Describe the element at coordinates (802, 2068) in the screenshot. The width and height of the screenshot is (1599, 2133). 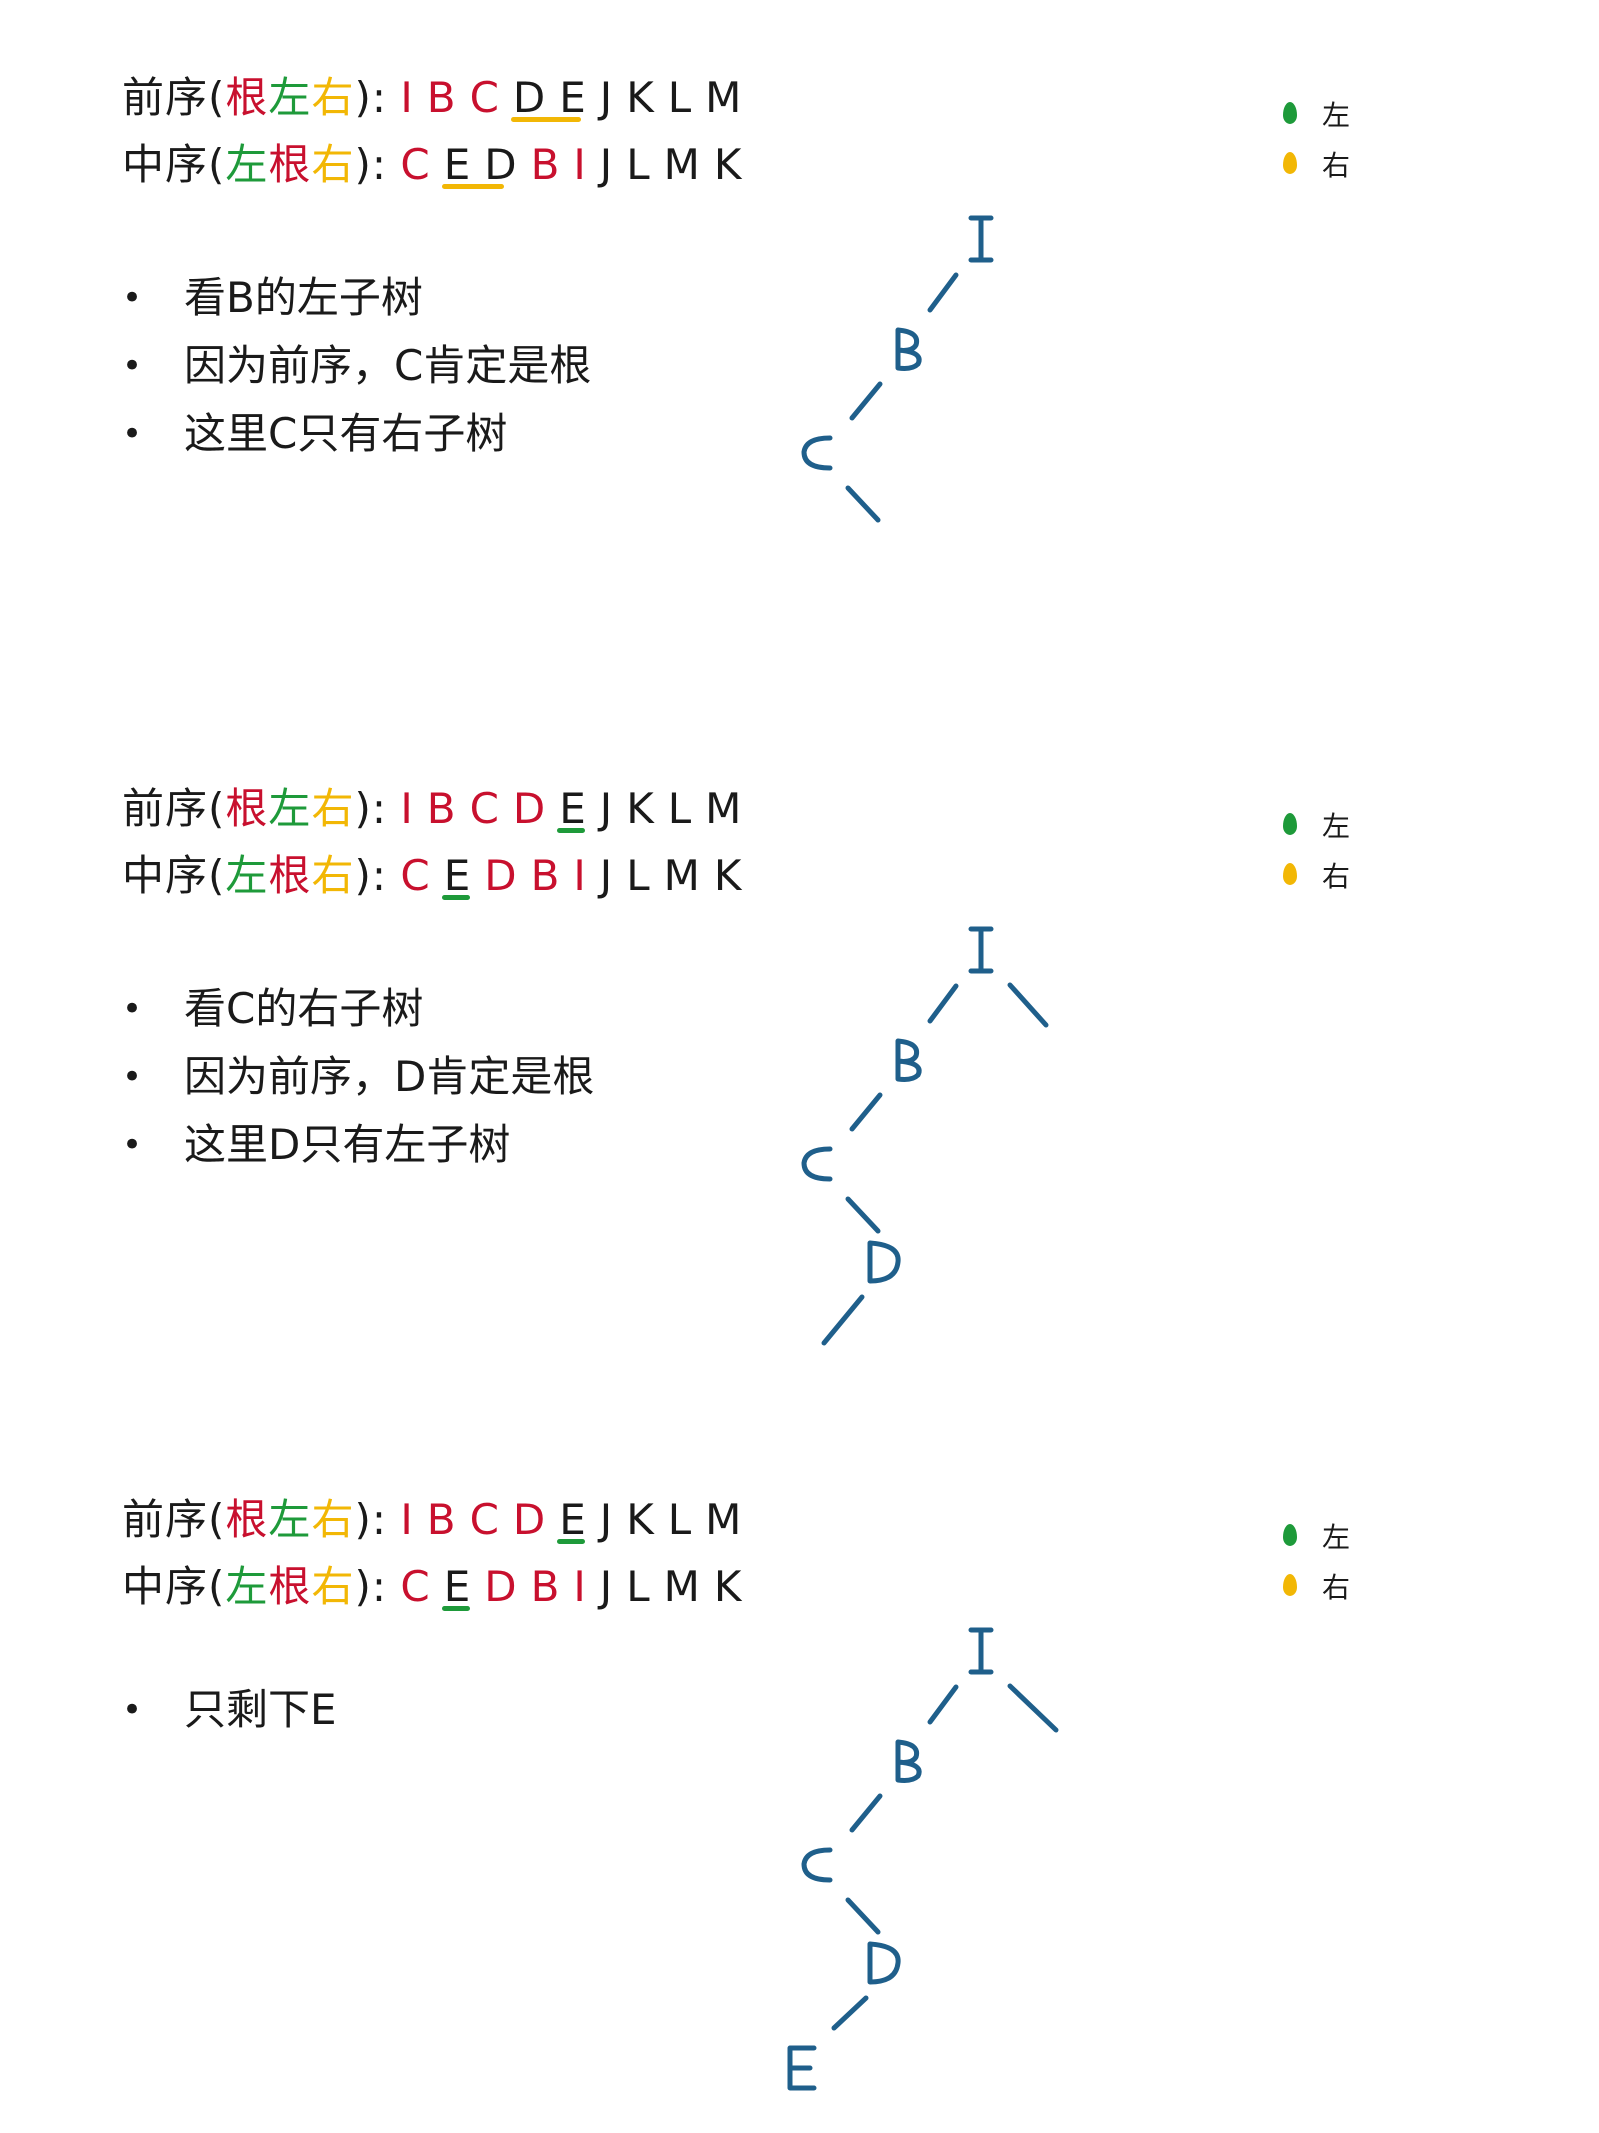
I see `tree-node-E` at that location.